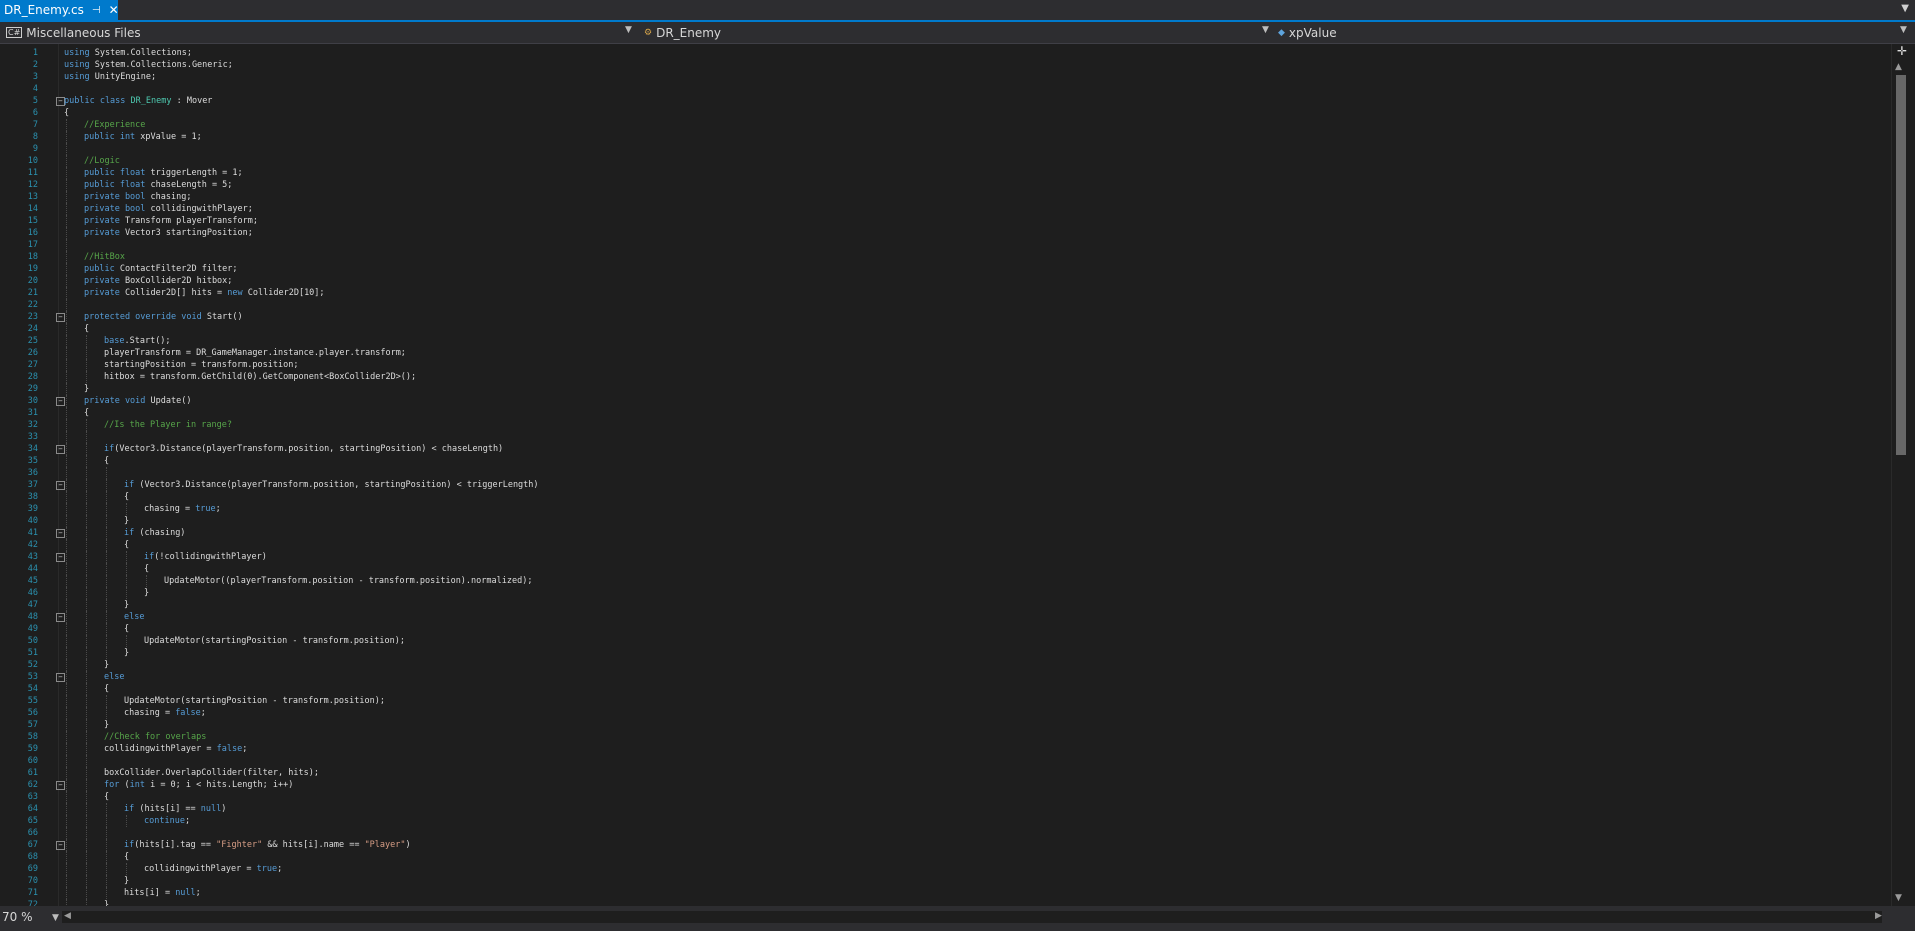 This screenshot has height=931, width=1915. Describe the element at coordinates (1588, 32) in the screenshot. I see `member-dropdown: ◆ xpValue` at that location.